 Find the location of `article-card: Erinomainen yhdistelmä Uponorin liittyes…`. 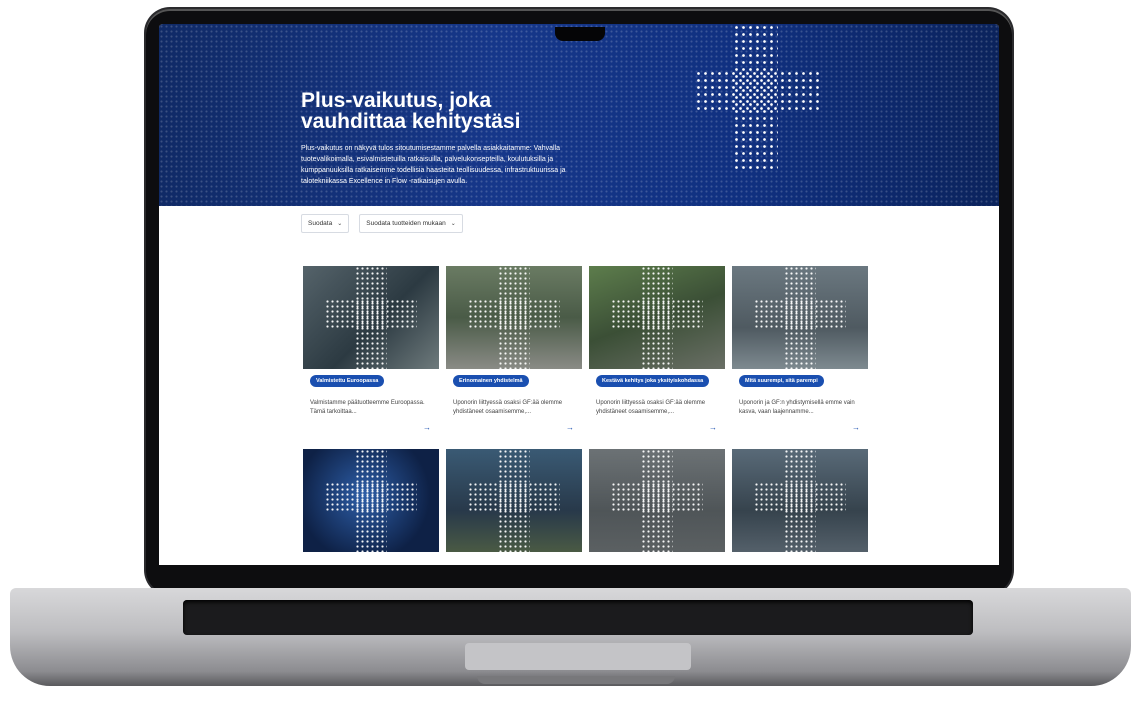

article-card: Erinomainen yhdistelmä Uponorin liittyes… is located at coordinates (514, 354).